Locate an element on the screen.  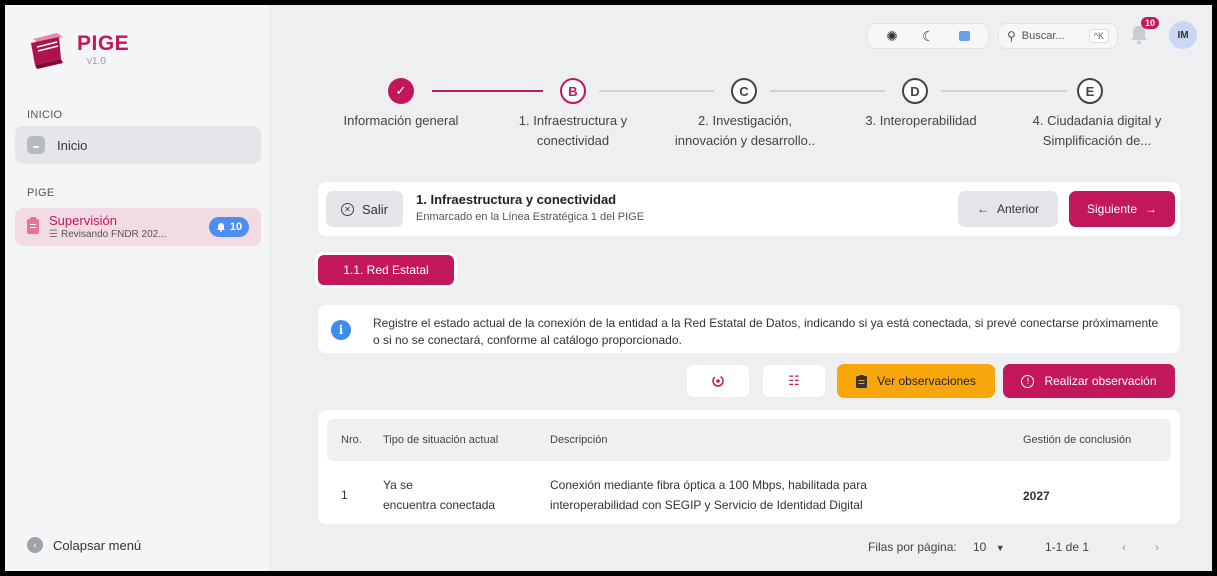
cell-tipo-line1: Ya se is located at coordinates (398, 485).